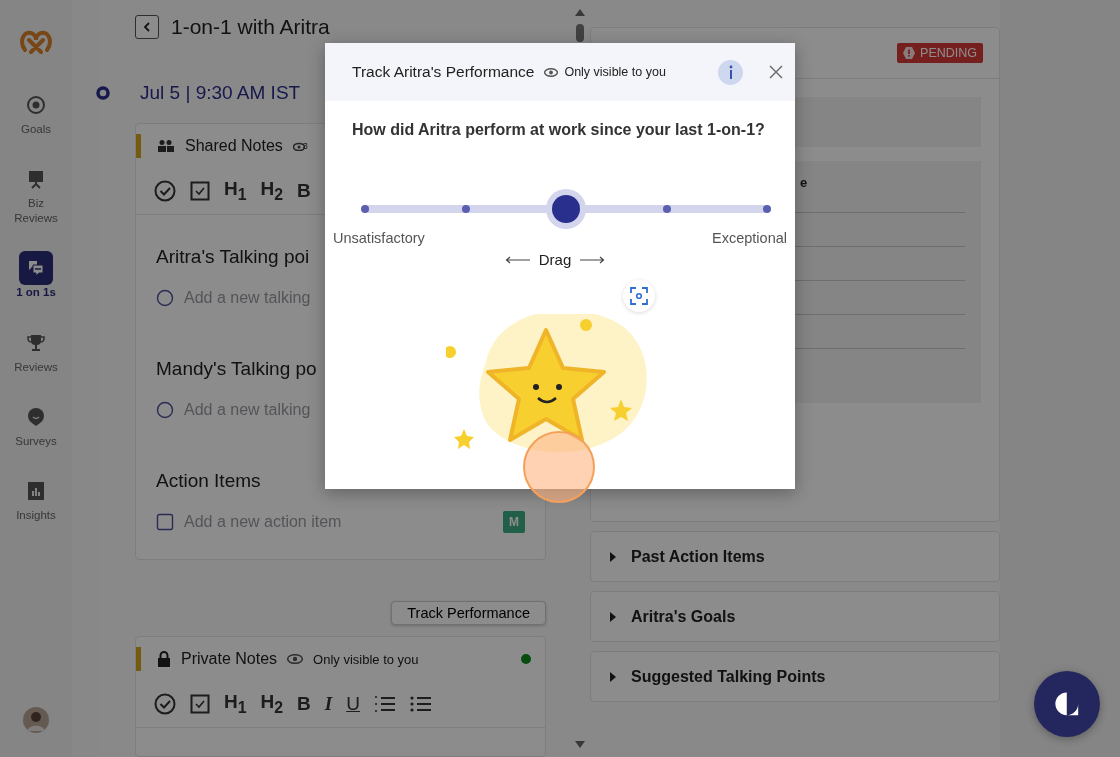  What do you see at coordinates (1067, 704) in the screenshot?
I see `chat-bubble-icon` at bounding box center [1067, 704].